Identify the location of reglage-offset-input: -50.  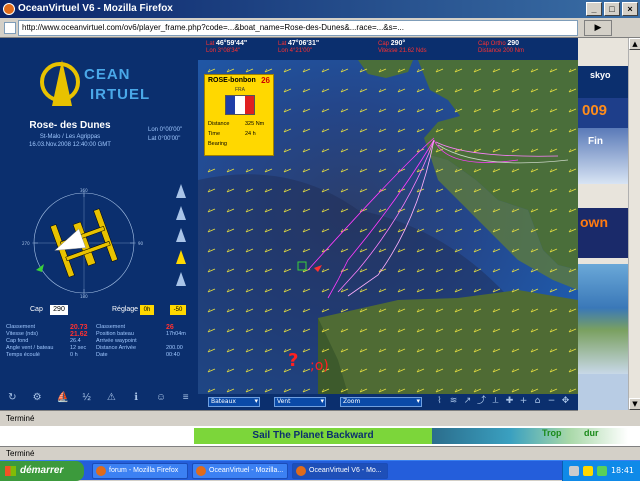
(178, 310).